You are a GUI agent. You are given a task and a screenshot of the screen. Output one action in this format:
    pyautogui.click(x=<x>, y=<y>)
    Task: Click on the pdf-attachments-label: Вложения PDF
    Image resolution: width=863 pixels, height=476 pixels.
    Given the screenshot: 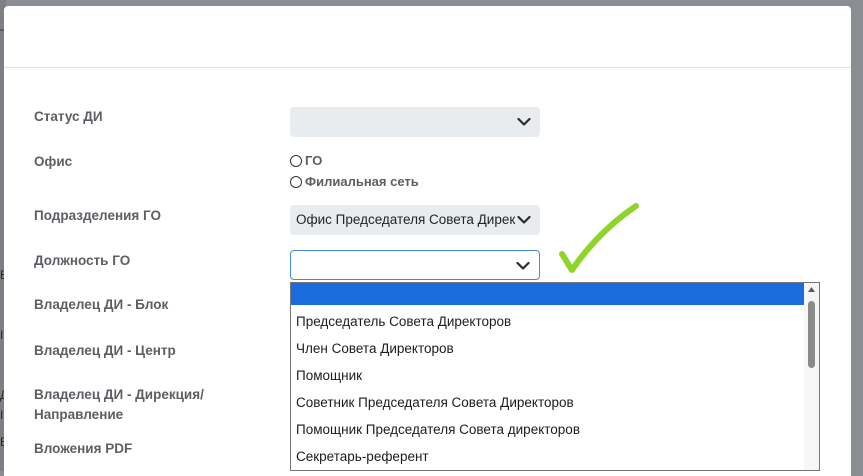 What is the action you would take?
    pyautogui.click(x=83, y=448)
    